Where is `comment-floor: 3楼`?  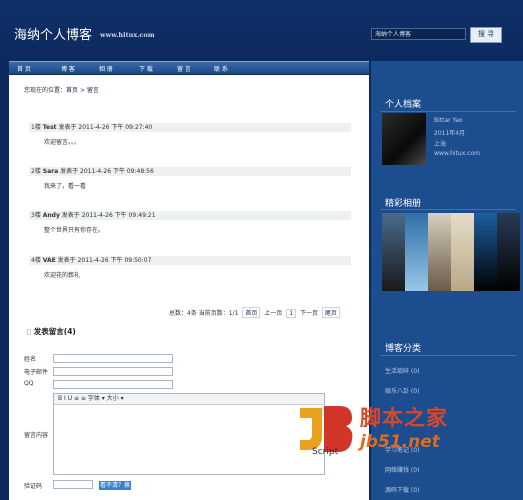 comment-floor: 3楼 is located at coordinates (36, 215).